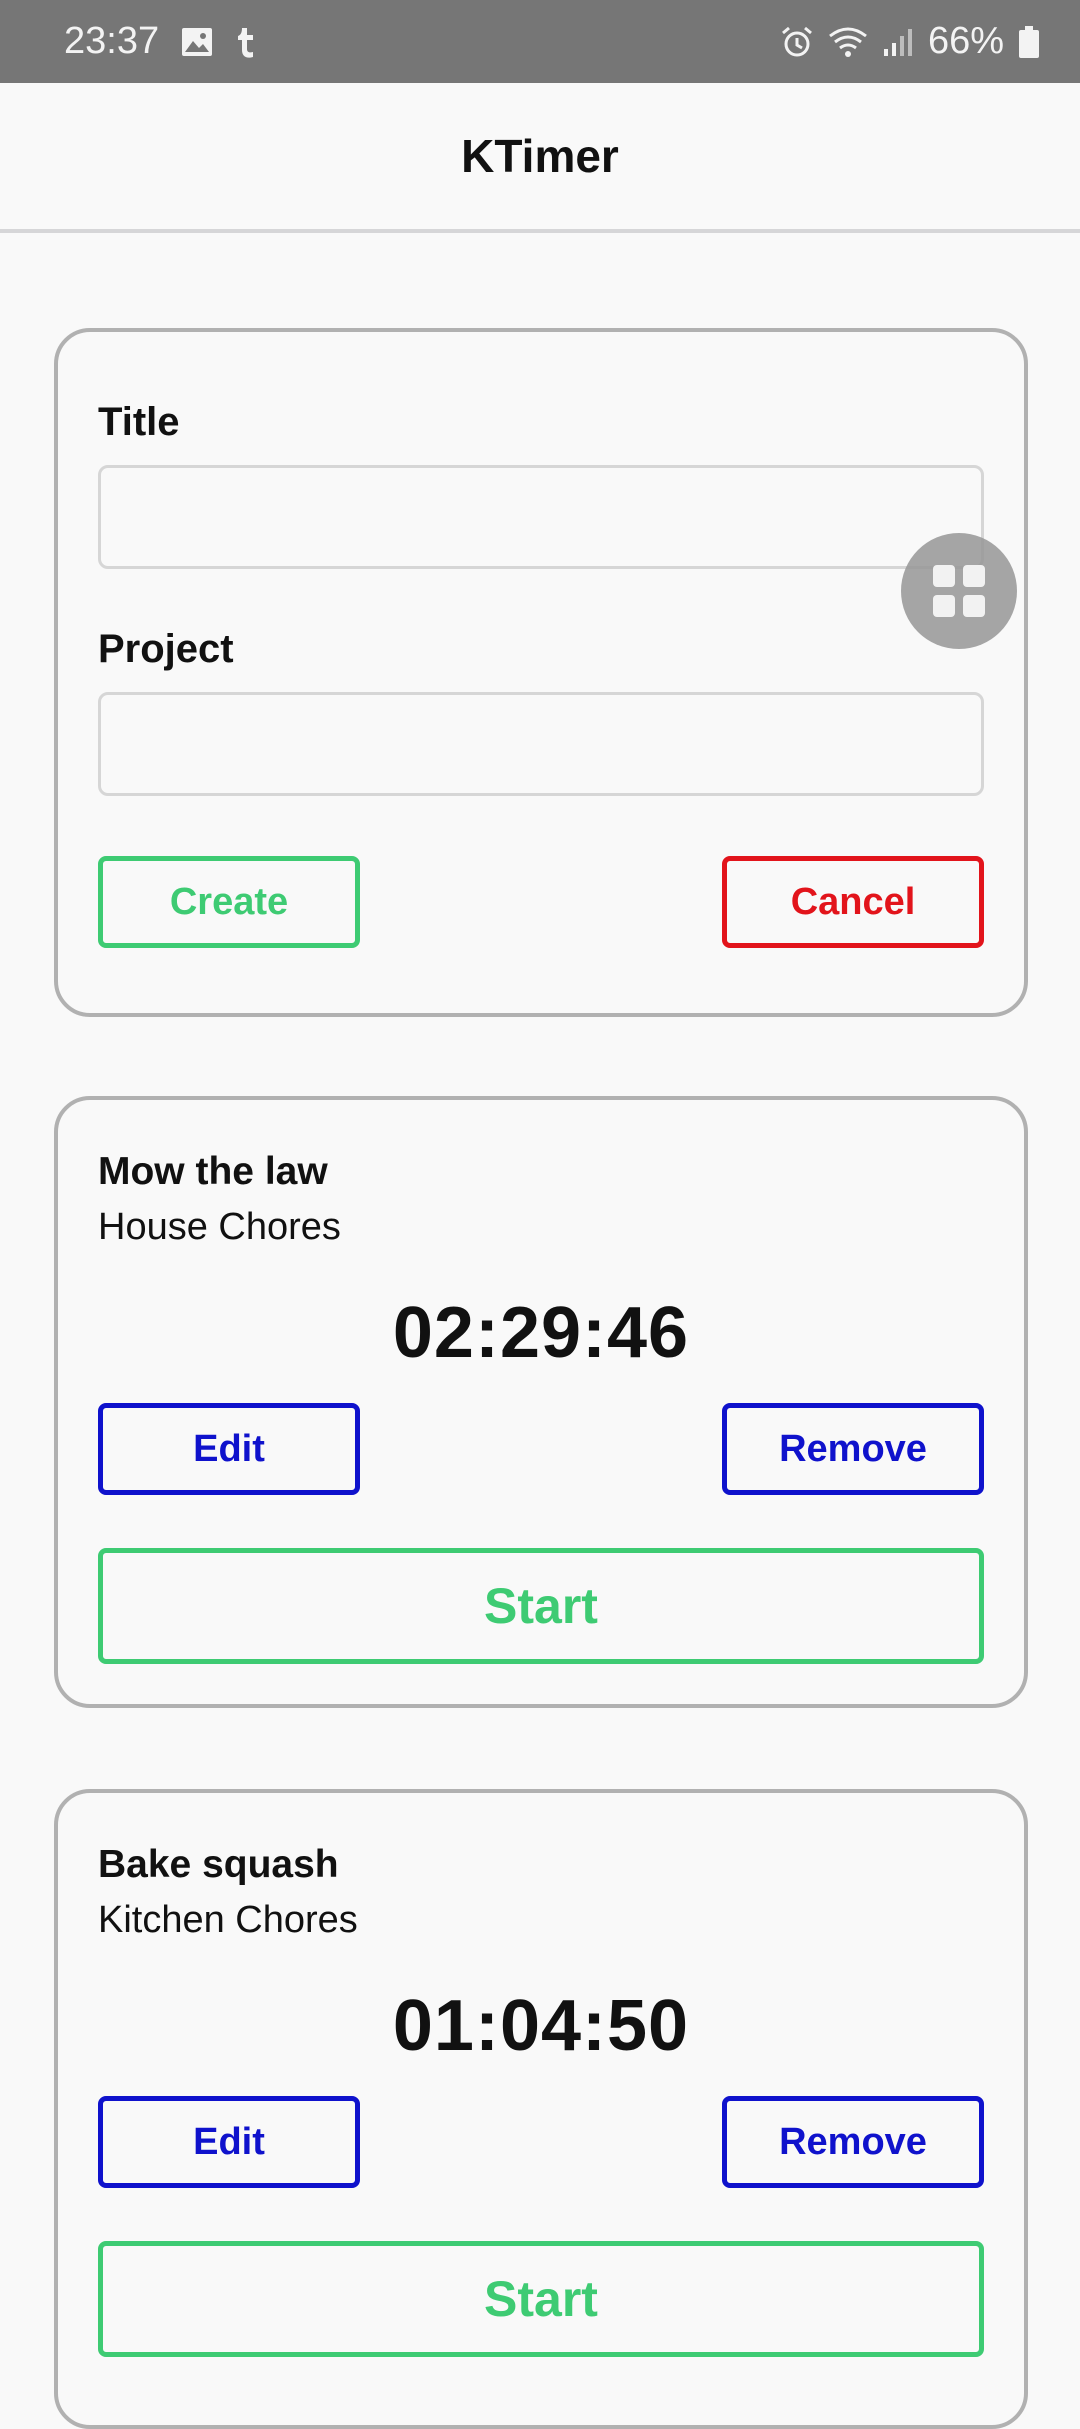 This screenshot has height=2429, width=1080. Describe the element at coordinates (853, 902) in the screenshot. I see `cancel-button: Cancel` at that location.